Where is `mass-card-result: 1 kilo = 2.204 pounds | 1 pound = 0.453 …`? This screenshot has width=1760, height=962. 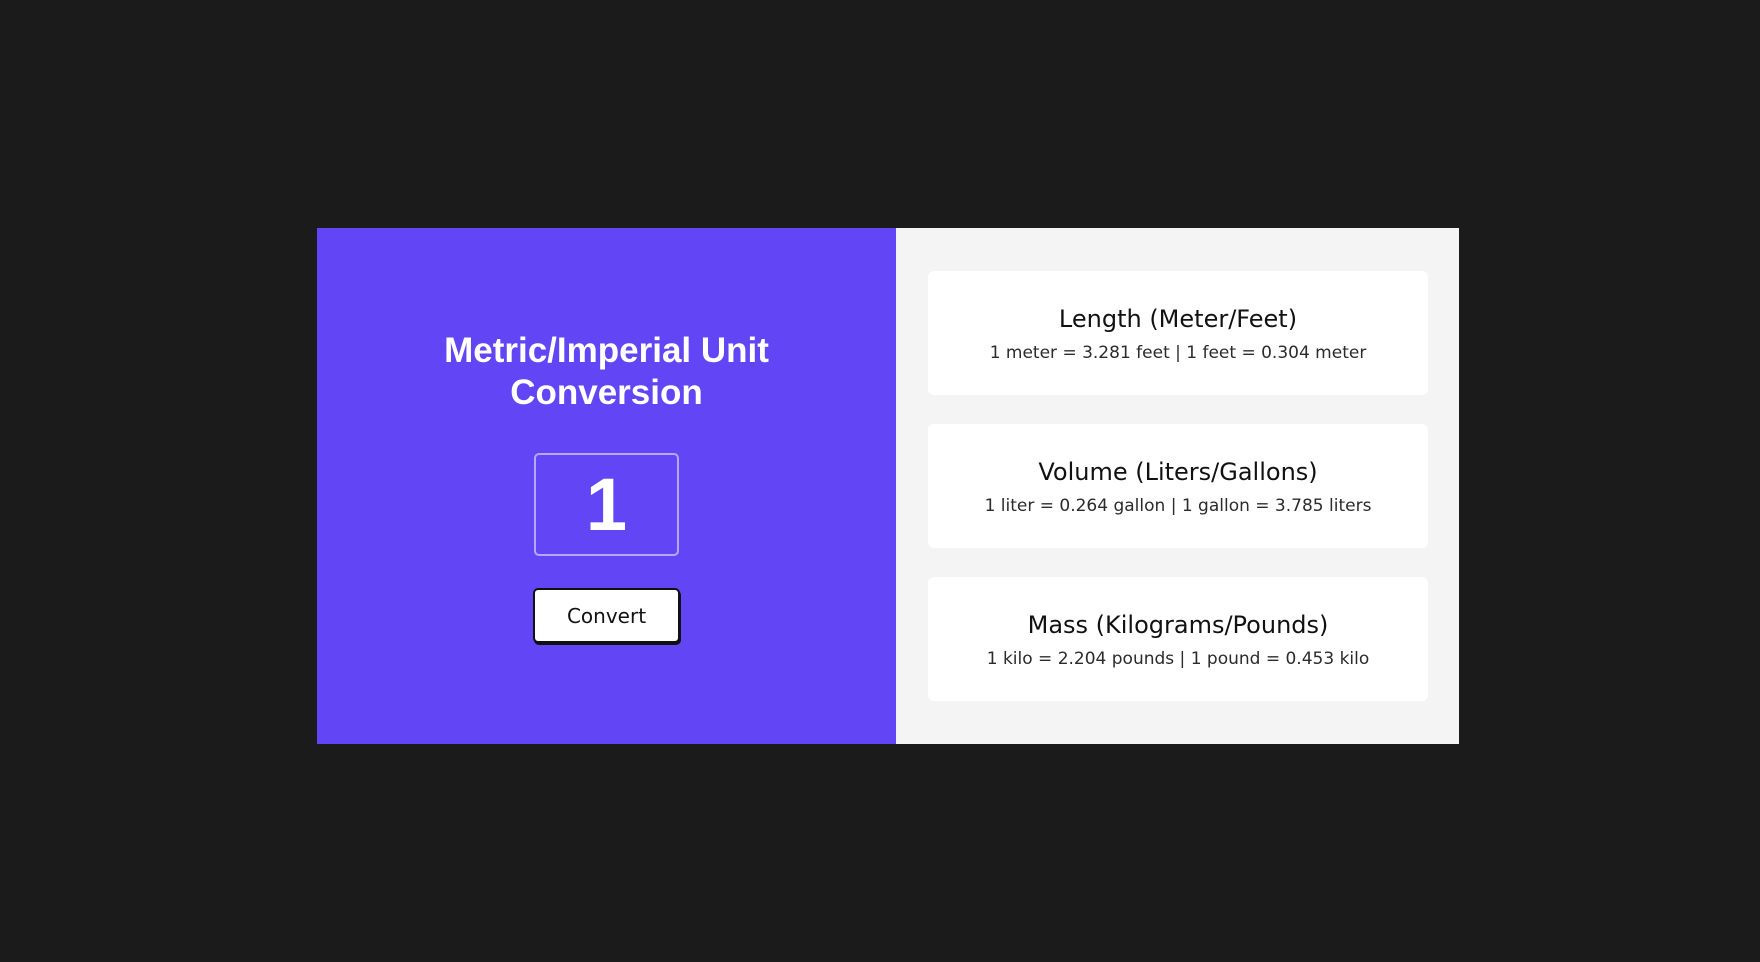
mass-card-result: 1 kilo = 2.204 pounds | 1 pound = 0.453 … is located at coordinates (1178, 659).